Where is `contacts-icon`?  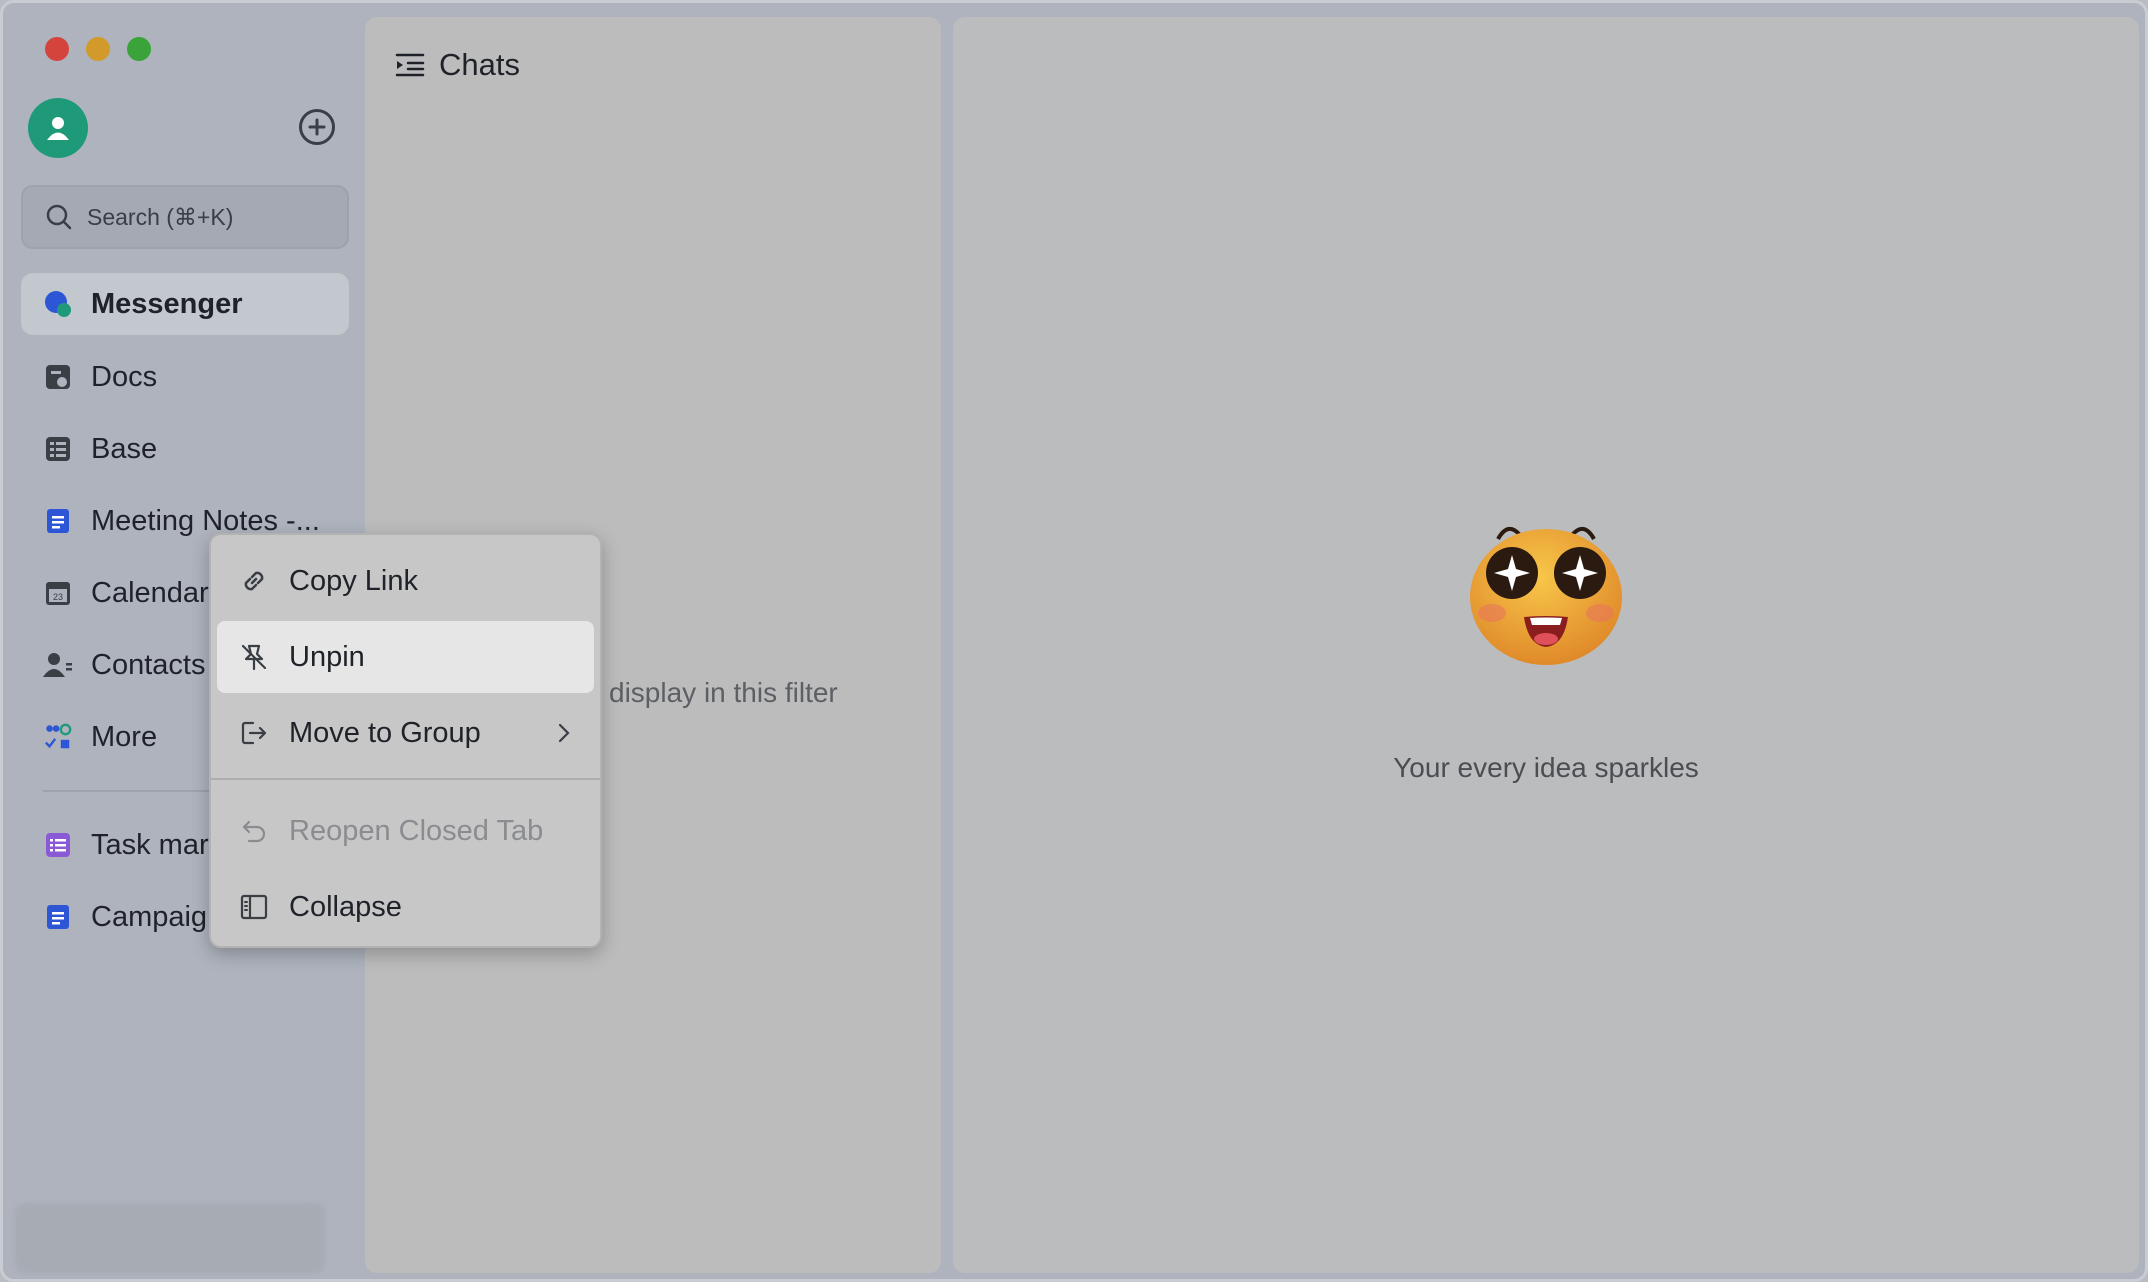 contacts-icon is located at coordinates (58, 665).